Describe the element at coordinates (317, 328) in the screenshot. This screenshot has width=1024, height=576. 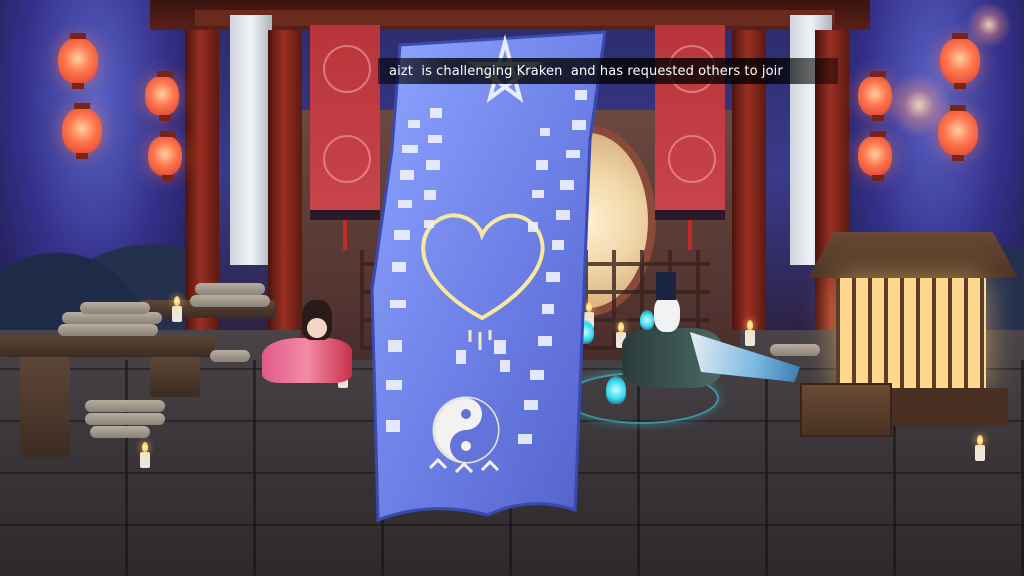
I see `character-face` at that location.